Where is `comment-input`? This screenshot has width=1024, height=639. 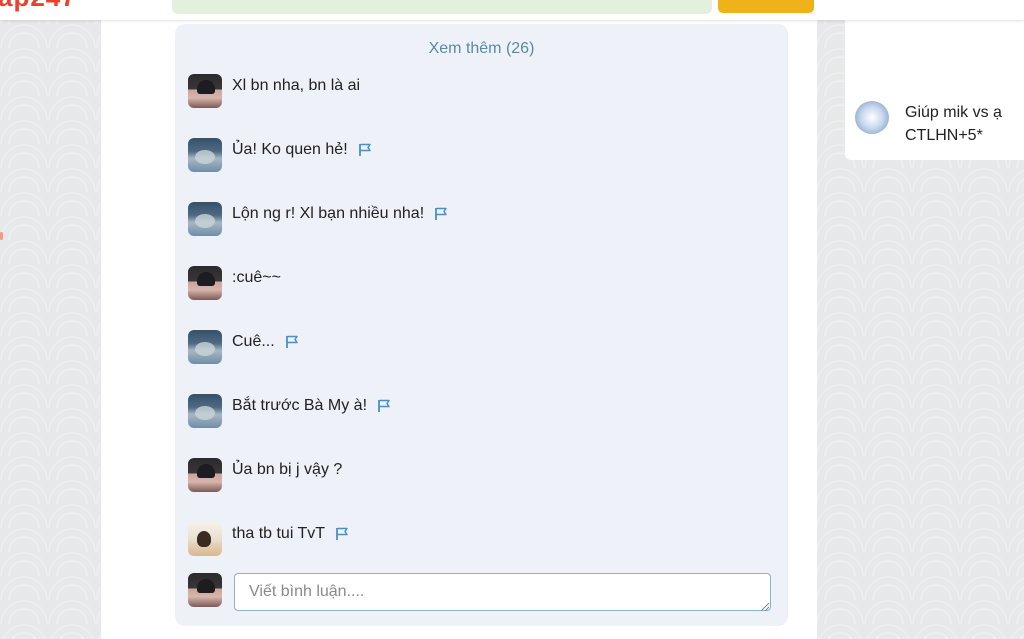 comment-input is located at coordinates (502, 592).